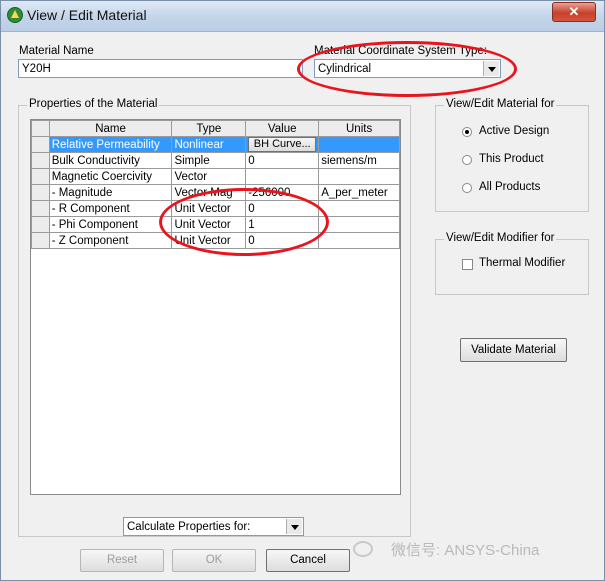 This screenshot has width=605, height=581. I want to click on row-units: siemens/m, so click(359, 160).